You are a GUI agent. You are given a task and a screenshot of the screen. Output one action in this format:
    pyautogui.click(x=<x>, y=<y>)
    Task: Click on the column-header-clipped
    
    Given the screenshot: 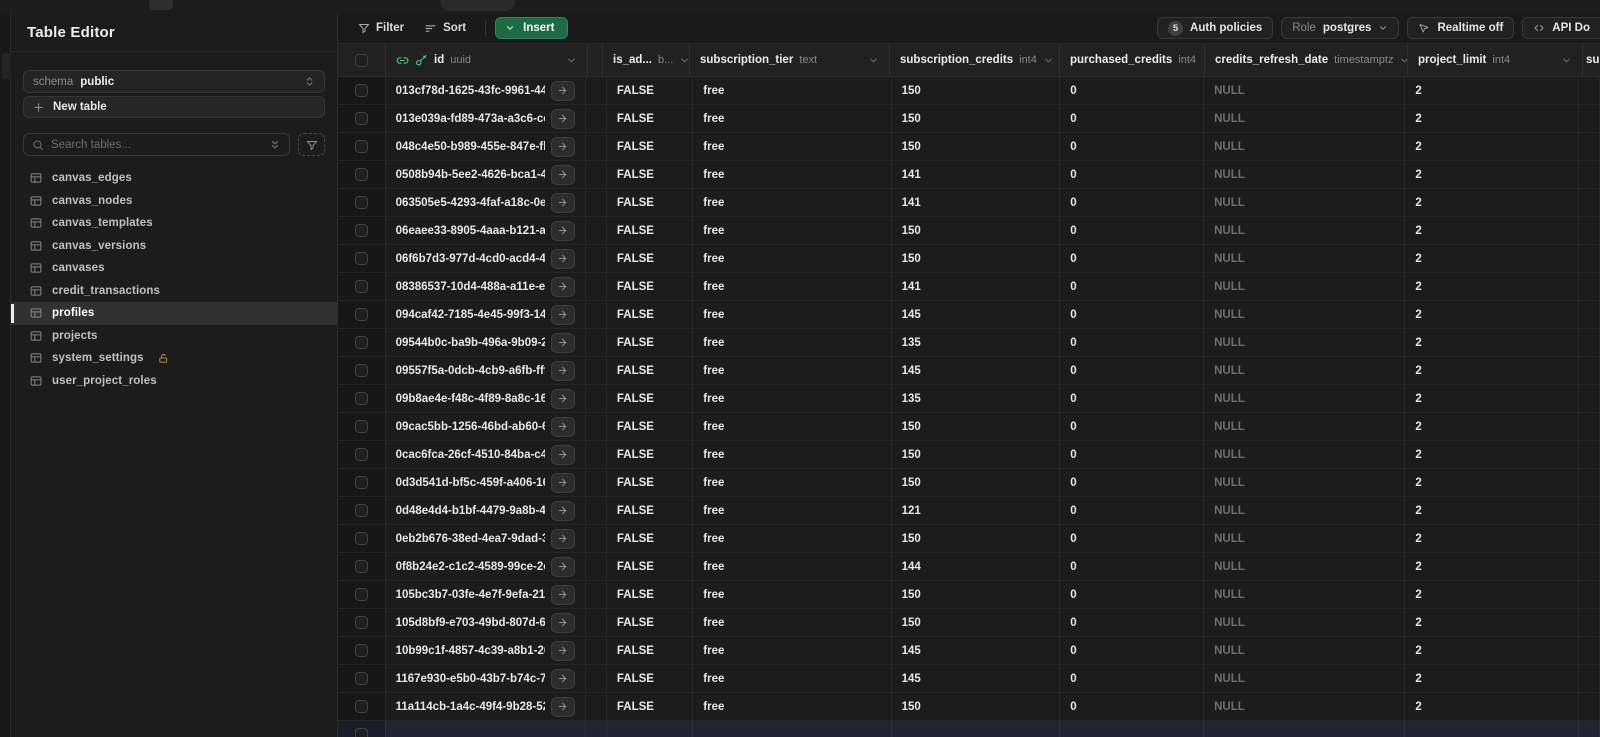 What is the action you would take?
    pyautogui.click(x=595, y=60)
    